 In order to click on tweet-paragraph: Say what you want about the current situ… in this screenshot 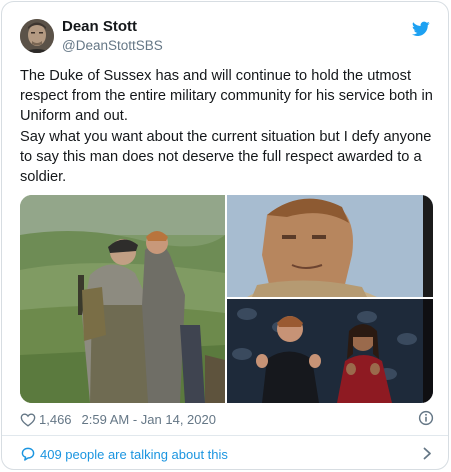, I will do `click(226, 157)`.